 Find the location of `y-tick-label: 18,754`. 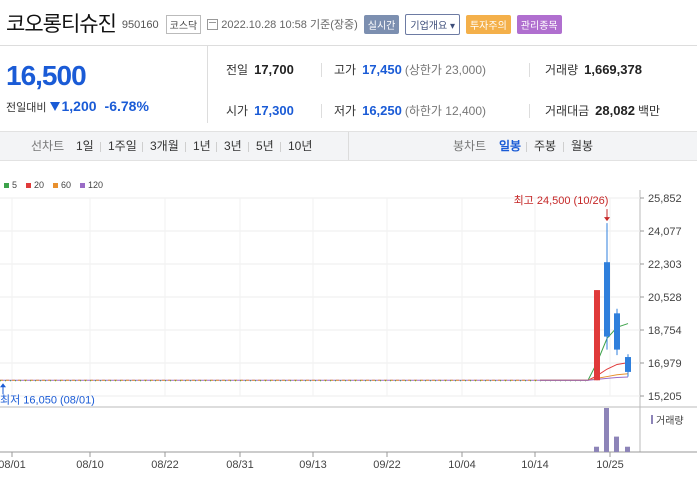

y-tick-label: 18,754 is located at coordinates (665, 331).